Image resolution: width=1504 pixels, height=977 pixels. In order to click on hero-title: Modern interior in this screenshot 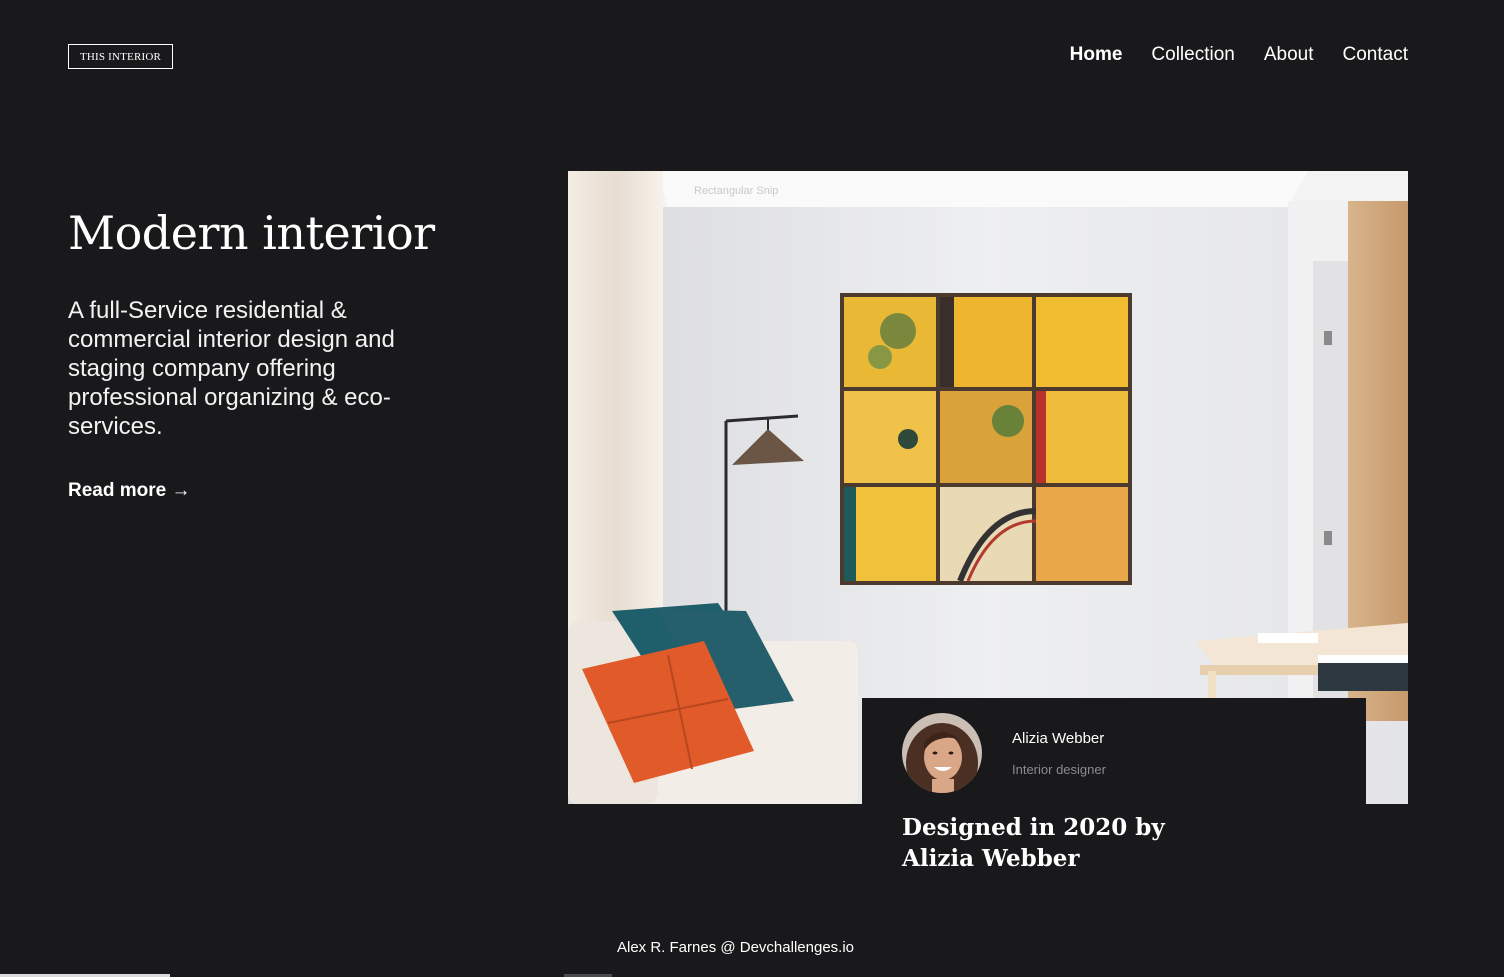, I will do `click(251, 233)`.